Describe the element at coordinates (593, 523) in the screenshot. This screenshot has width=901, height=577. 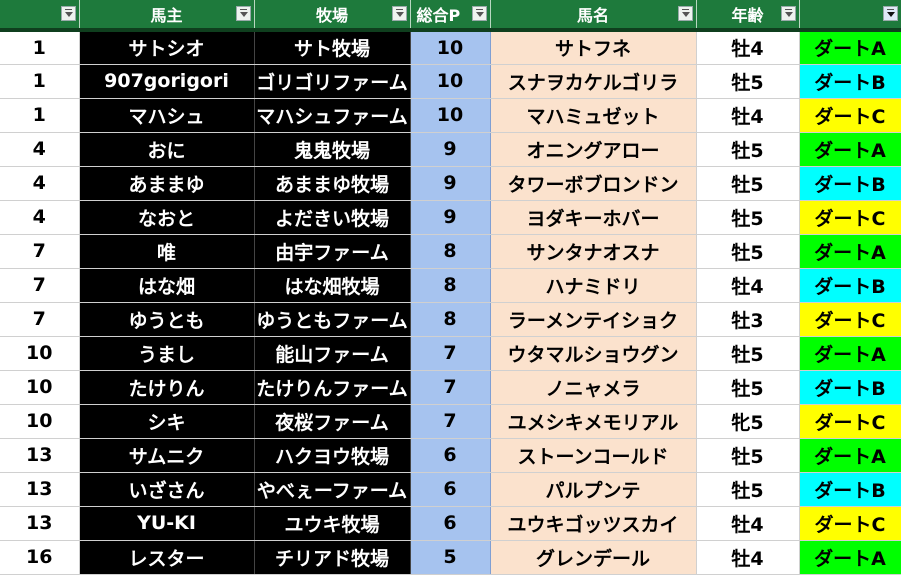
I see `cell-horse: ユウキゴッツスカイ` at that location.